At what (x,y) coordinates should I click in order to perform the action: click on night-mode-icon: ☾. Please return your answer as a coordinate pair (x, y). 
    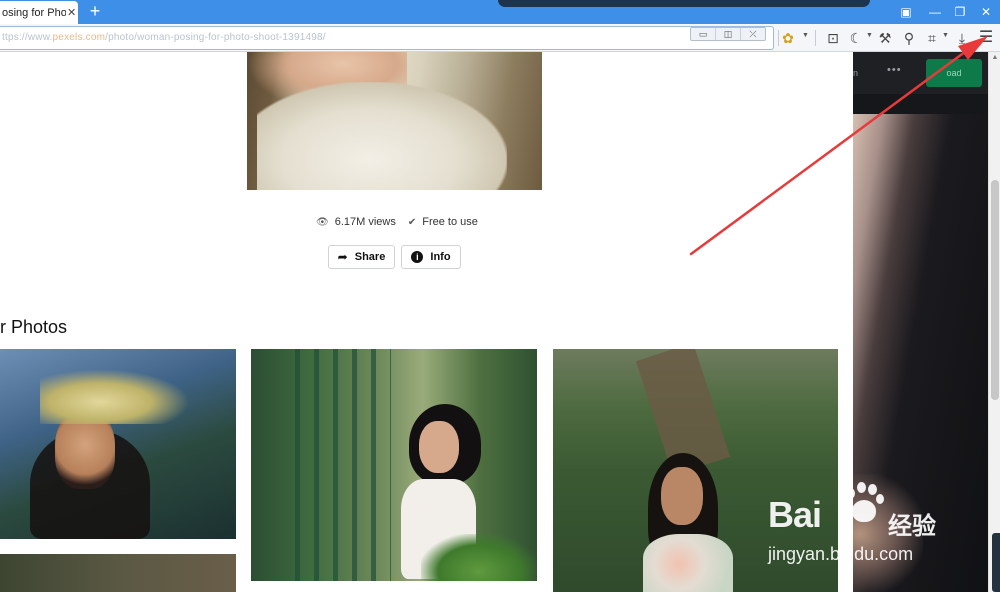
    Looking at the image, I should click on (856, 38).